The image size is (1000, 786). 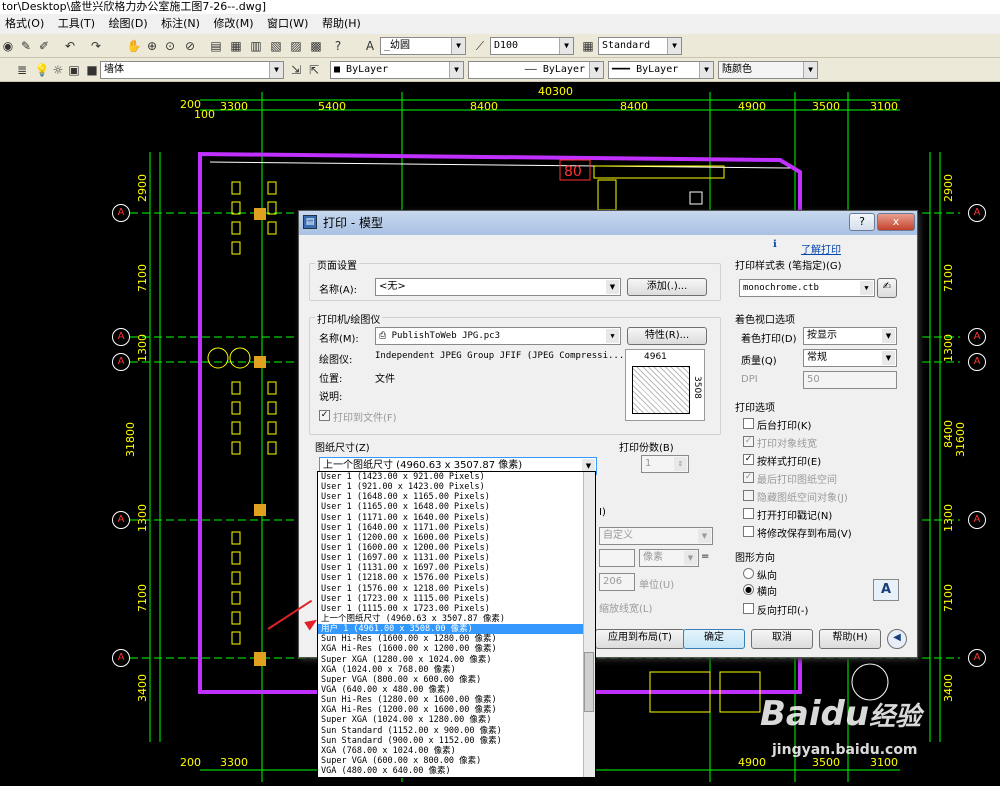 I want to click on plot-stamp-checkbox, so click(x=748, y=513).